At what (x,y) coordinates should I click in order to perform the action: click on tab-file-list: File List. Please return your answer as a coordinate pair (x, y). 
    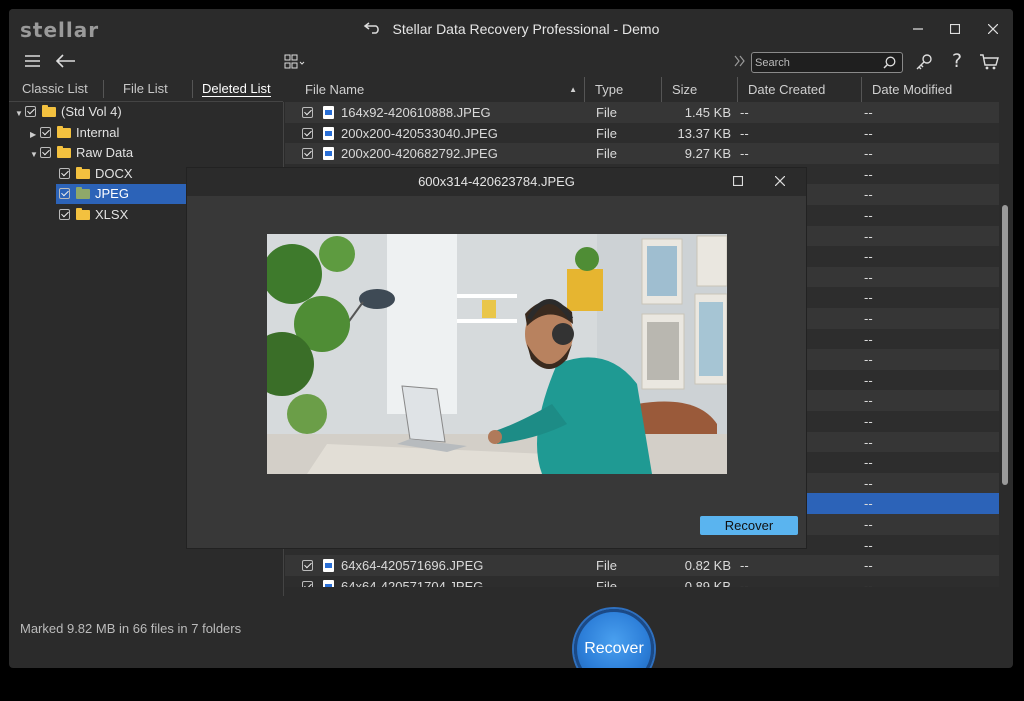
    Looking at the image, I should click on (145, 88).